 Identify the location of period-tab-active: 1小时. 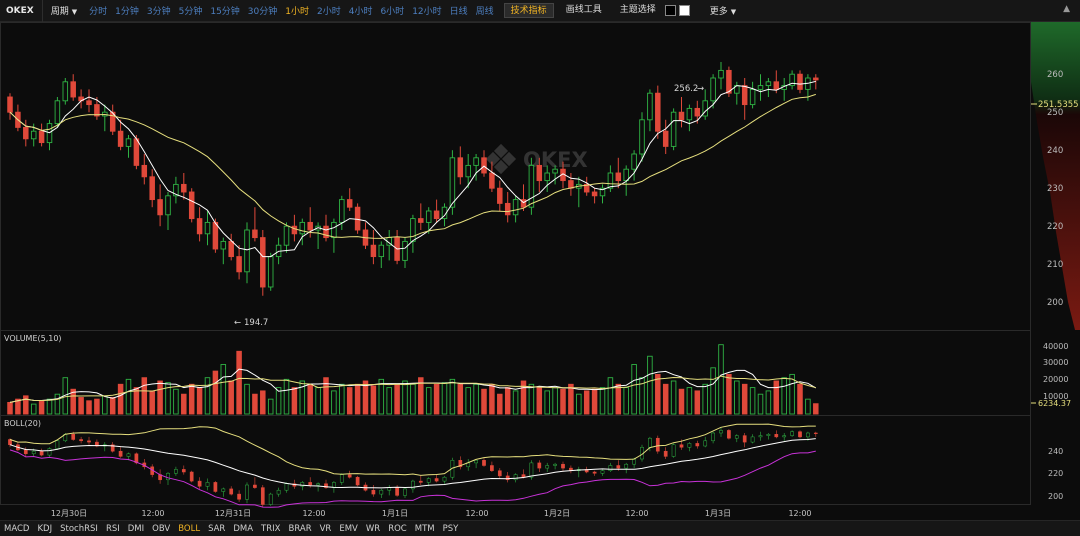
(297, 10).